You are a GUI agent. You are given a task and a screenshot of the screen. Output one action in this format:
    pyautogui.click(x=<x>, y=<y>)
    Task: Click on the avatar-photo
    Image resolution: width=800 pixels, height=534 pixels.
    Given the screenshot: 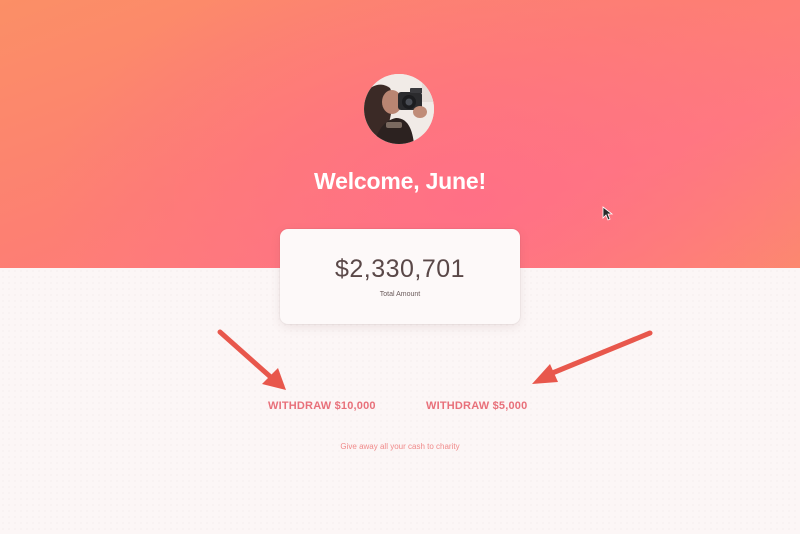 What is the action you would take?
    pyautogui.click(x=399, y=109)
    